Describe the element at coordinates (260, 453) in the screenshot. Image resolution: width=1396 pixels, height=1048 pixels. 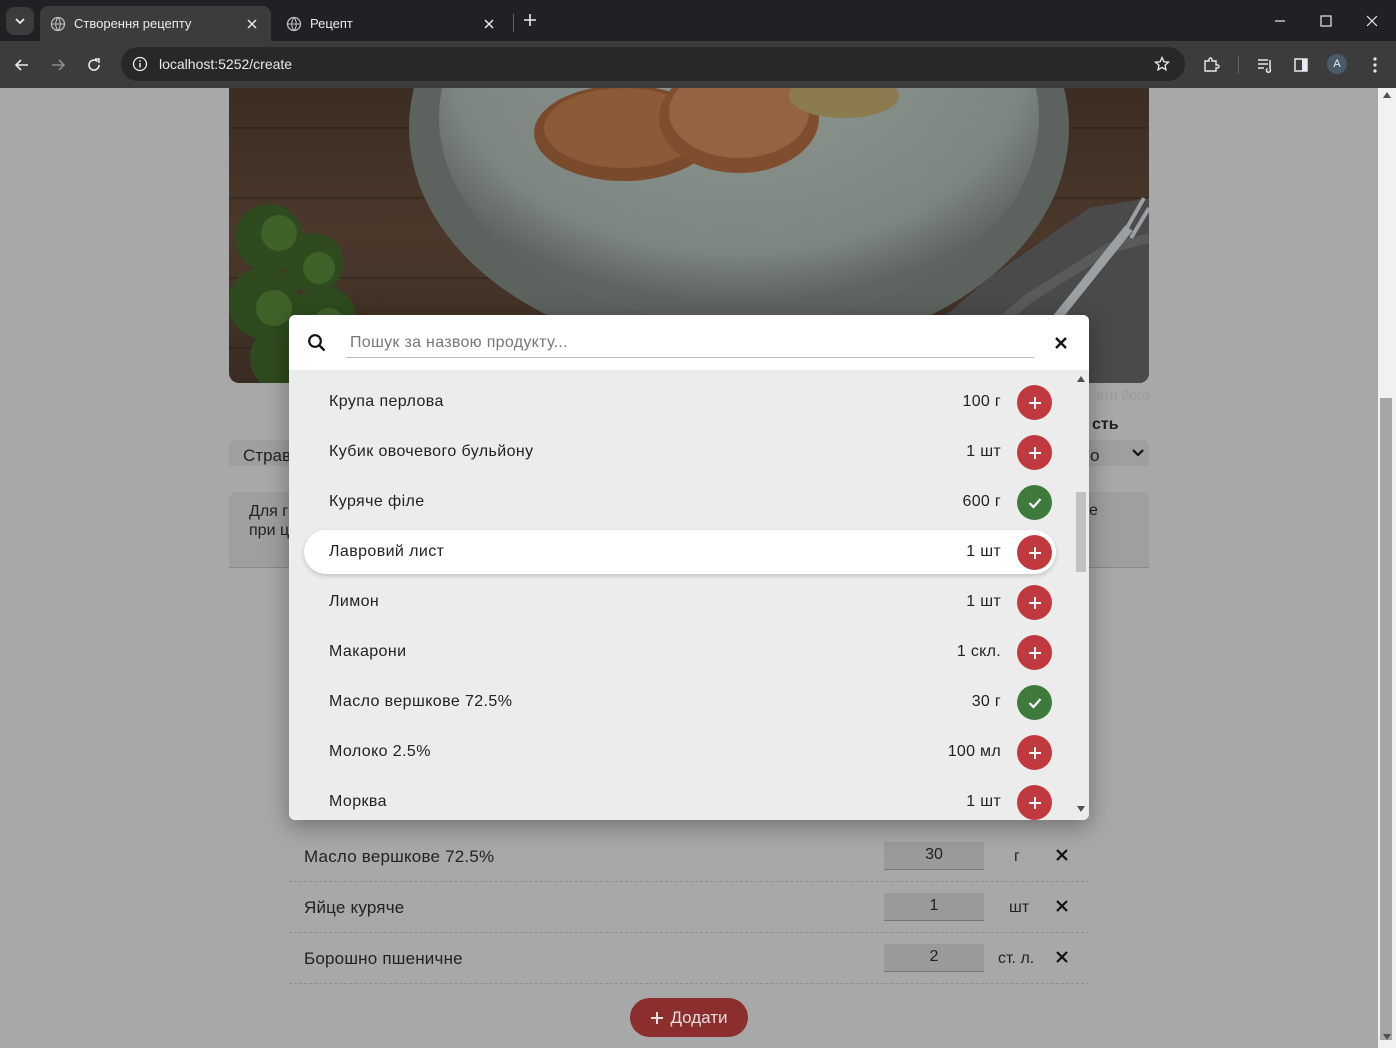
I see `category-select: Страв` at that location.